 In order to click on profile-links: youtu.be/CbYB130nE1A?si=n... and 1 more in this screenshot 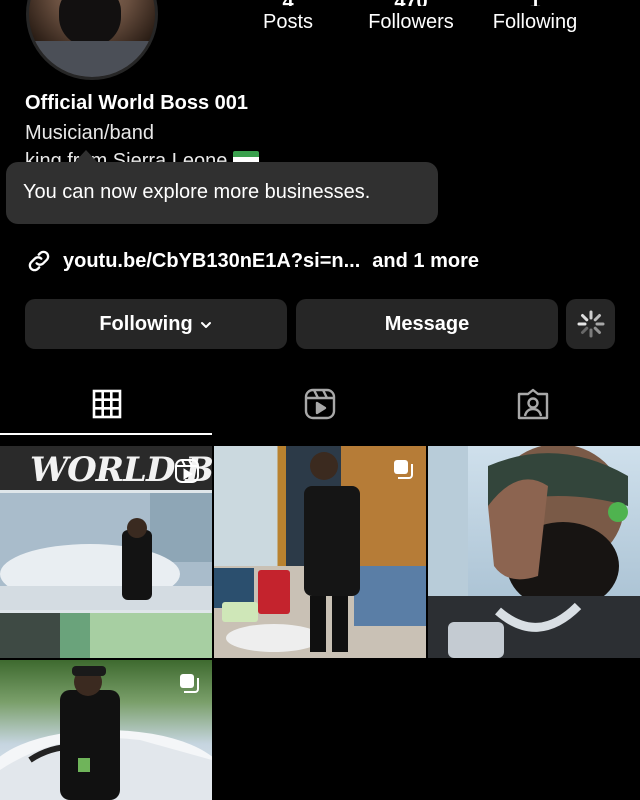, I will do `click(252, 261)`.